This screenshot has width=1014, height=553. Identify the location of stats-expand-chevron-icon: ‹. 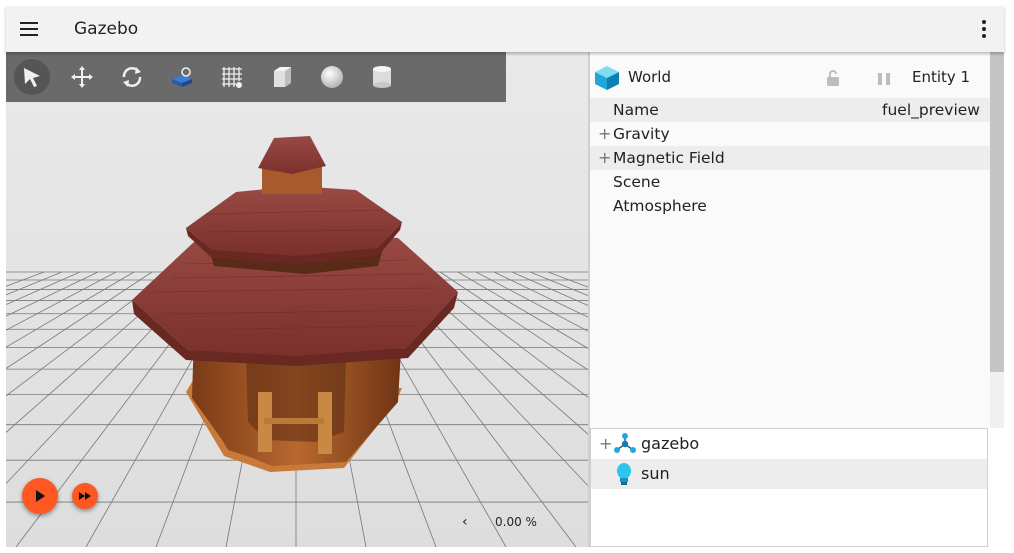
(465, 522).